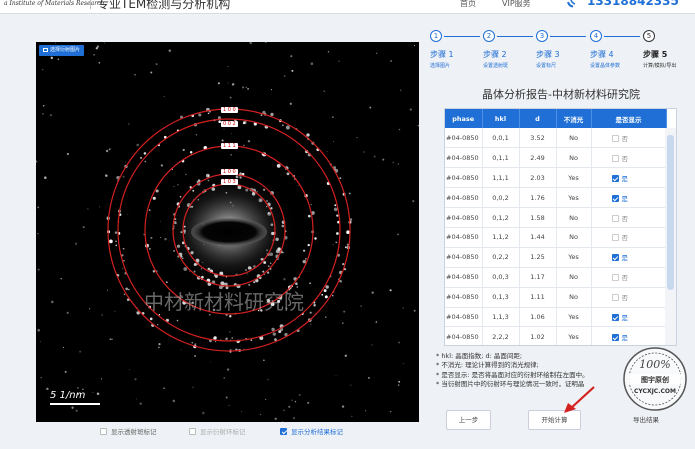 This screenshot has height=449, width=695. Describe the element at coordinates (538, 217) in the screenshot. I see `d-cell: 1.58` at that location.